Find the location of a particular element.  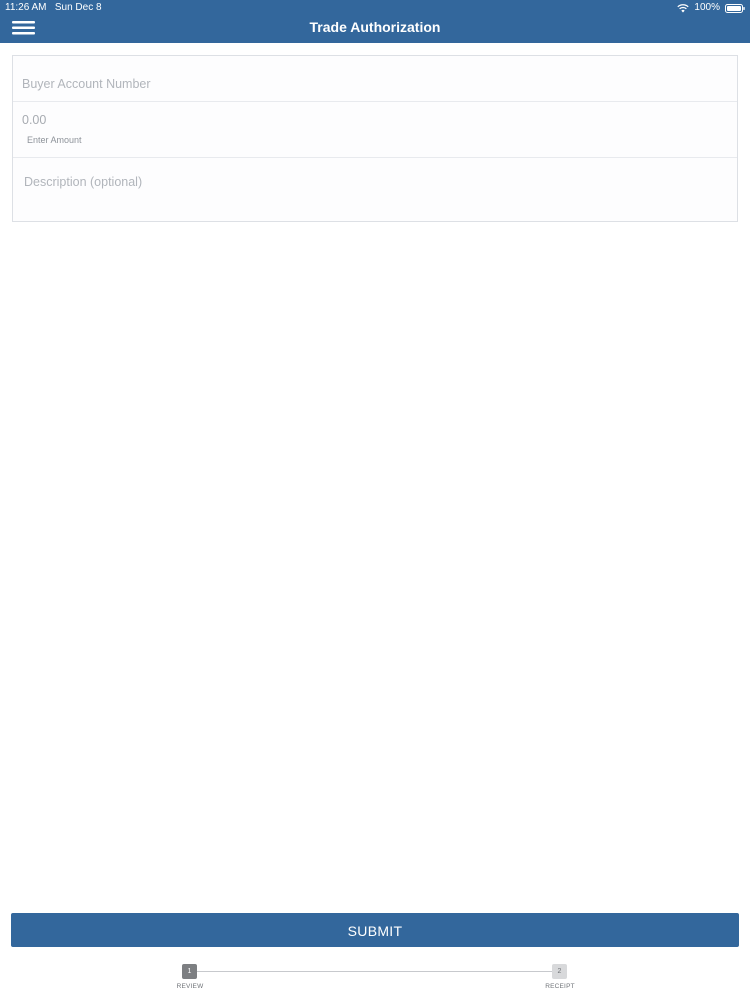

step-review-label: REVIEW is located at coordinates (190, 986).